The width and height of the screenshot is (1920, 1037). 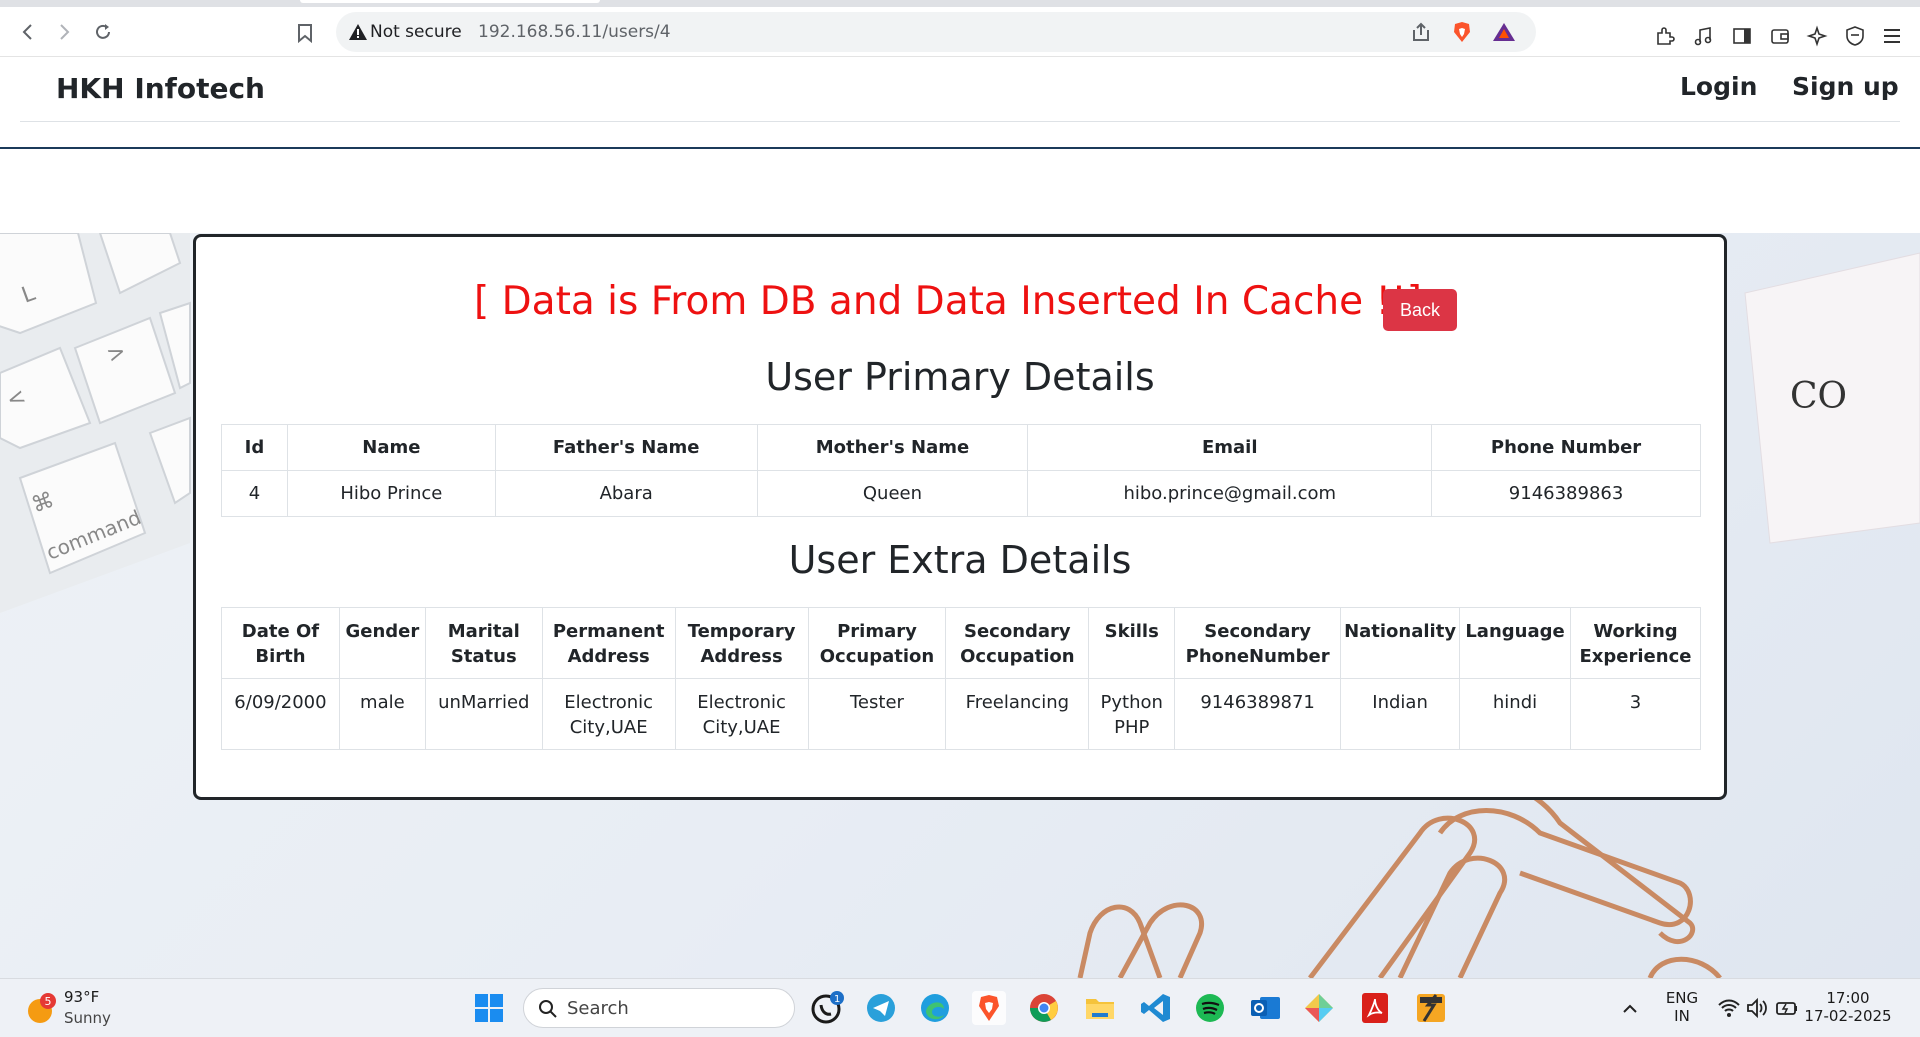 What do you see at coordinates (960, 103) in the screenshot?
I see `site-header: HKH Infotech Login Sign up` at bounding box center [960, 103].